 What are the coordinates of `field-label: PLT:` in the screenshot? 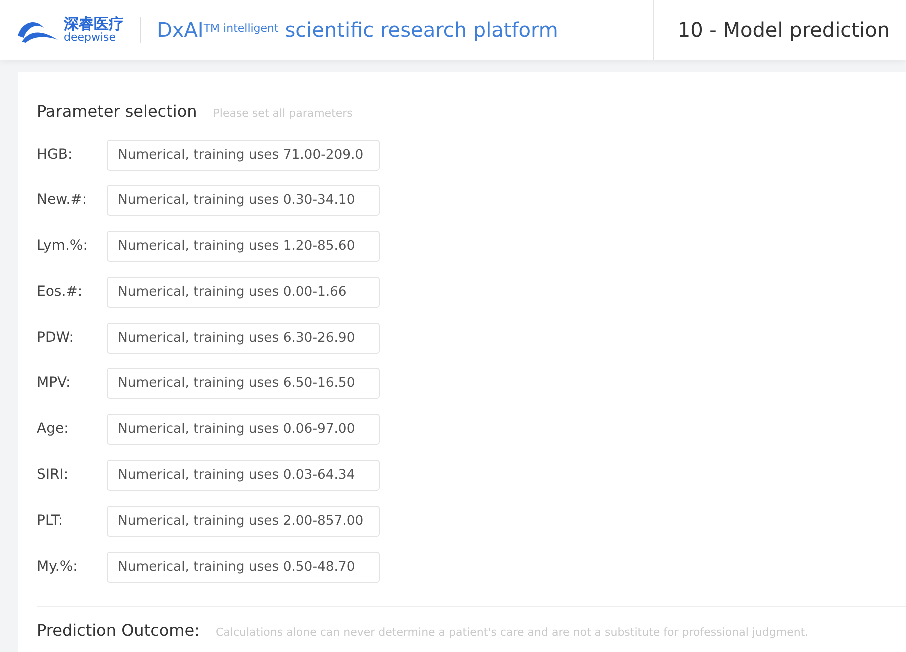 It's located at (50, 521).